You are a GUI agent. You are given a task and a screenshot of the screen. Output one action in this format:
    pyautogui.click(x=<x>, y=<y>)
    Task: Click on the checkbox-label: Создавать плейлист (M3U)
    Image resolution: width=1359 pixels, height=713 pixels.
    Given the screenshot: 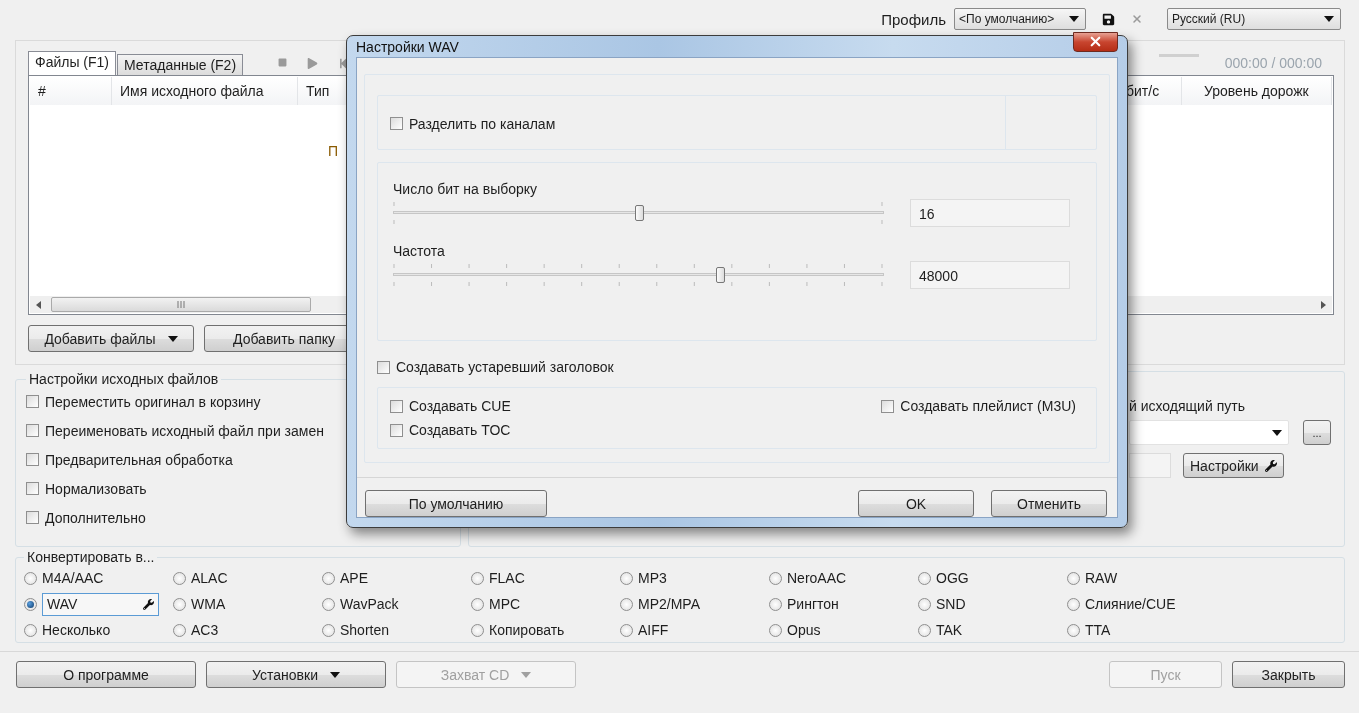 What is the action you would take?
    pyautogui.click(x=988, y=406)
    